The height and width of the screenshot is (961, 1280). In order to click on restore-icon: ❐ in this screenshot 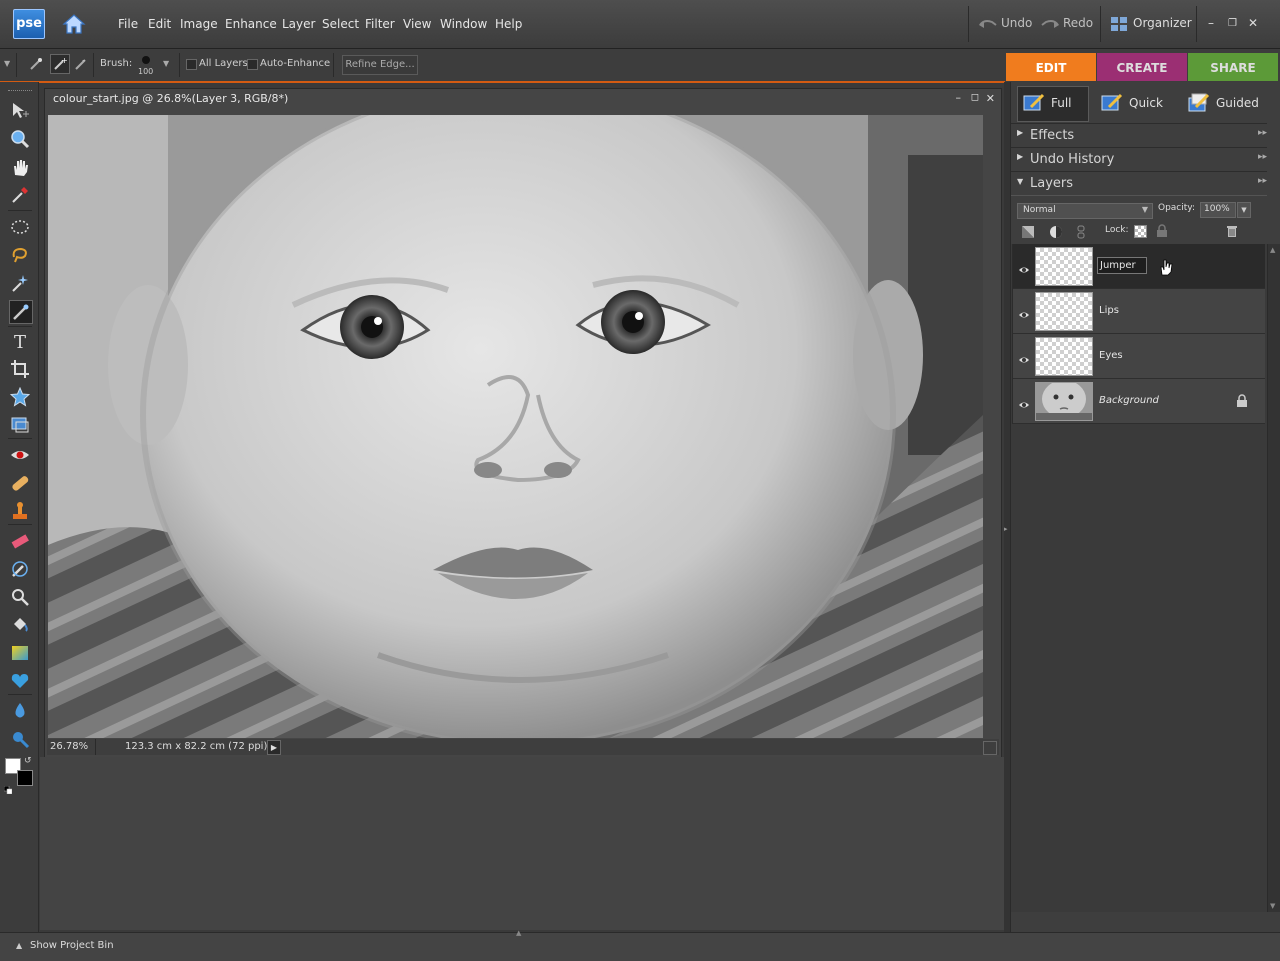, I will do `click(1232, 23)`.